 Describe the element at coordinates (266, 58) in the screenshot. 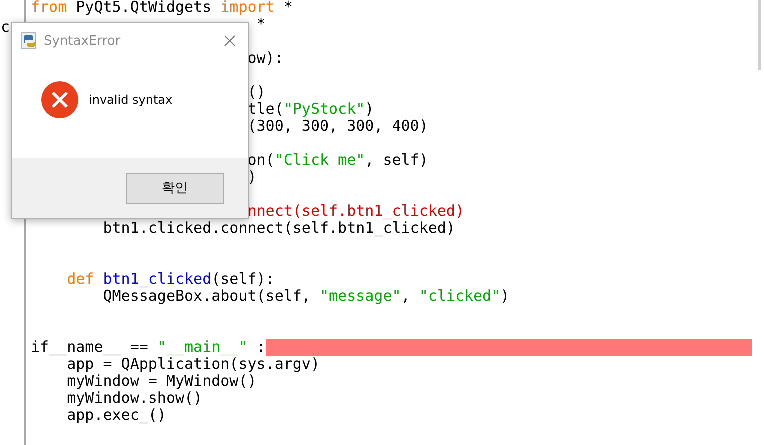

I see `code-line: ow):` at that location.